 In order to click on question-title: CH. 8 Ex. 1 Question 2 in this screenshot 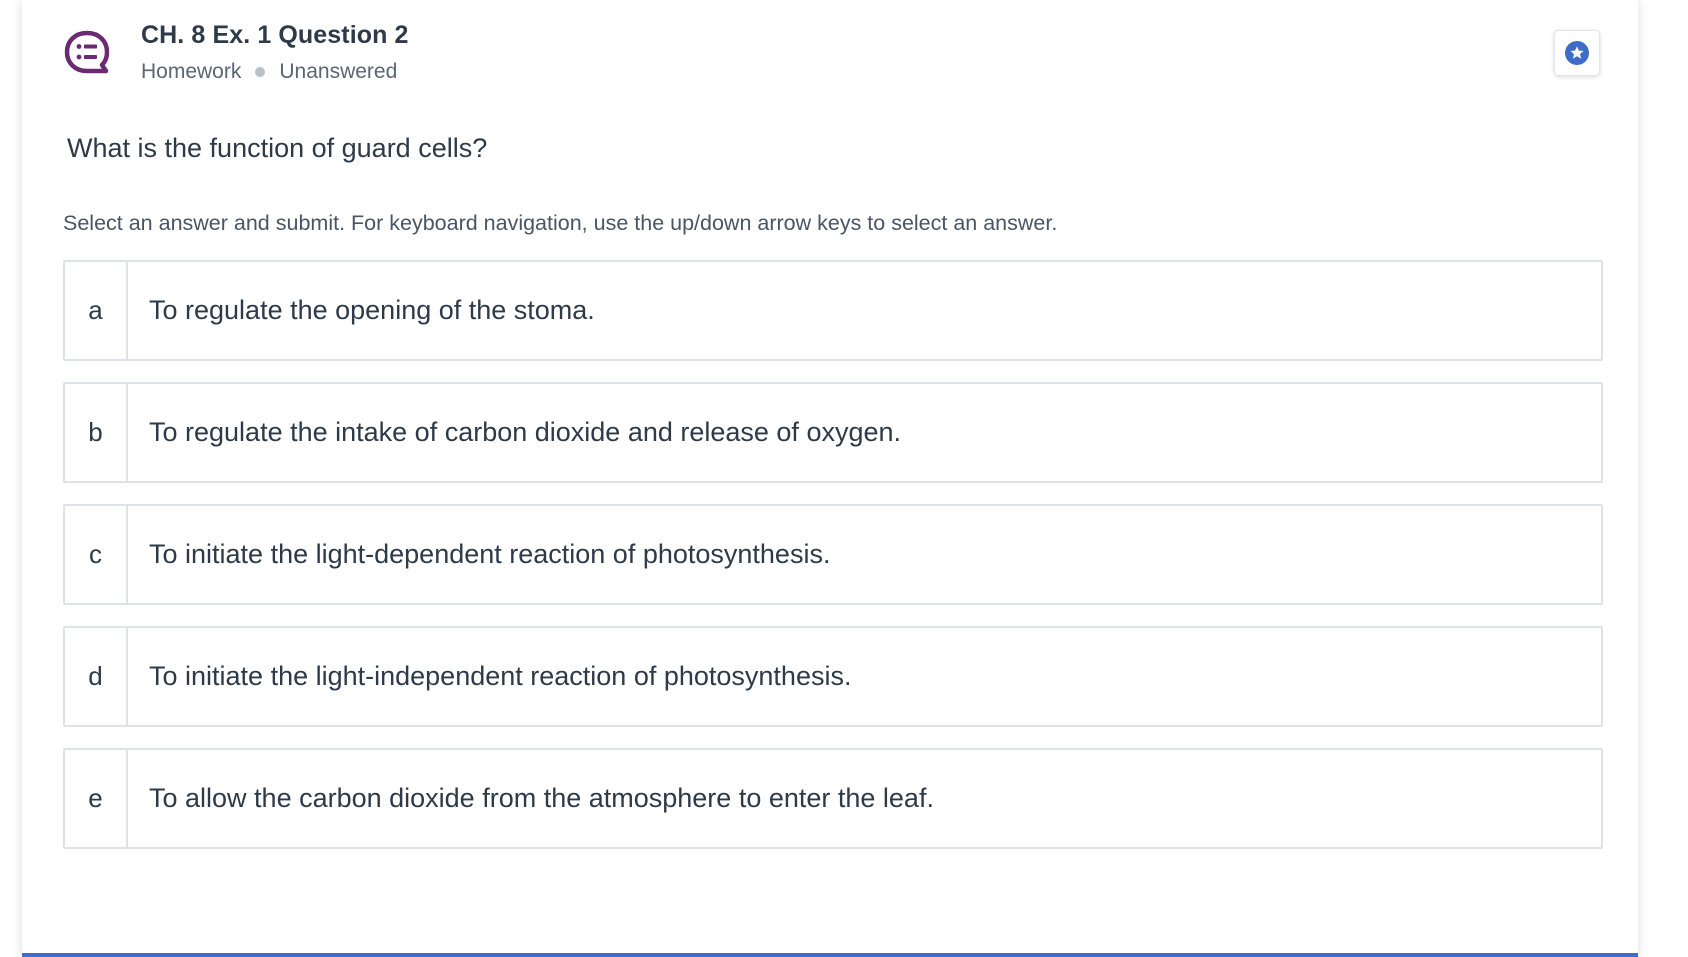, I will do `click(275, 35)`.